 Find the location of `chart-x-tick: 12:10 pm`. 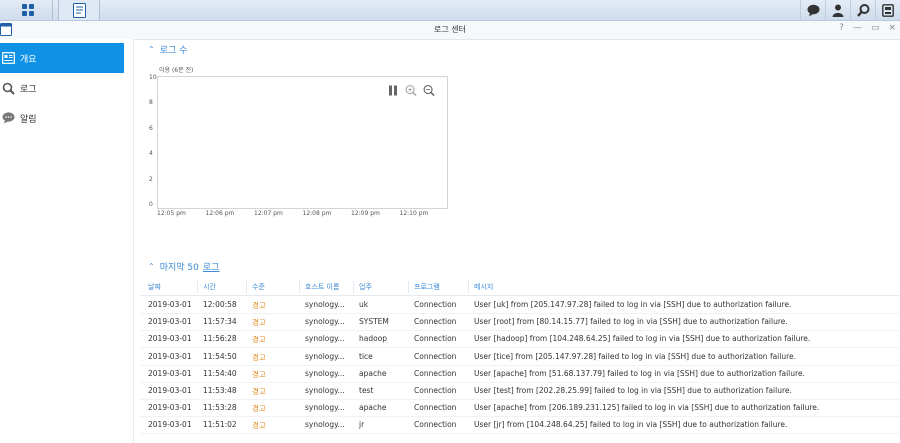

chart-x-tick: 12:10 pm is located at coordinates (414, 213).